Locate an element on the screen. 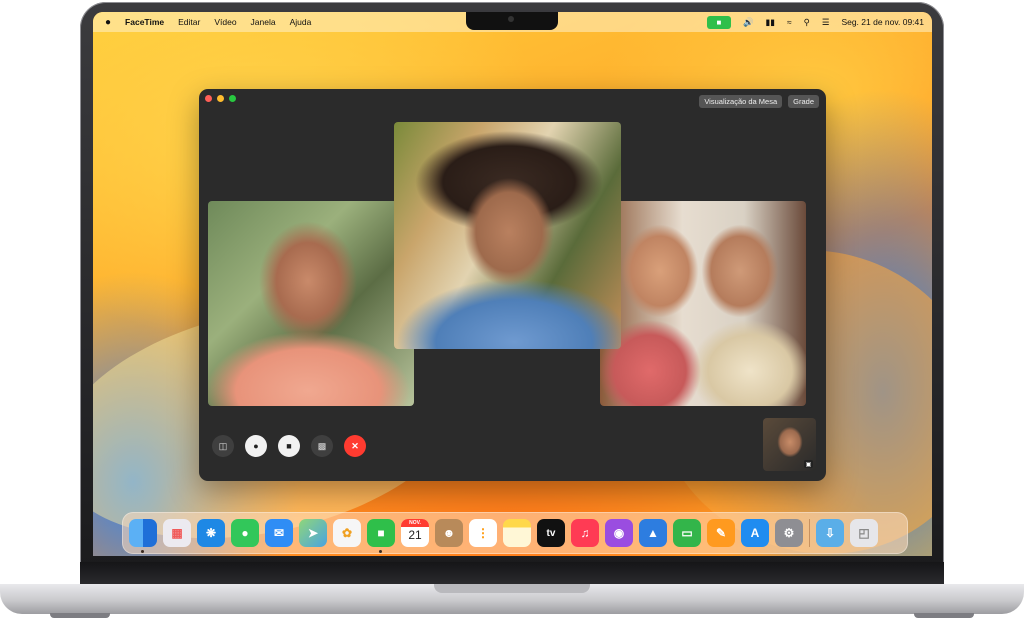  pages-icon: ✎ is located at coordinates (721, 533).